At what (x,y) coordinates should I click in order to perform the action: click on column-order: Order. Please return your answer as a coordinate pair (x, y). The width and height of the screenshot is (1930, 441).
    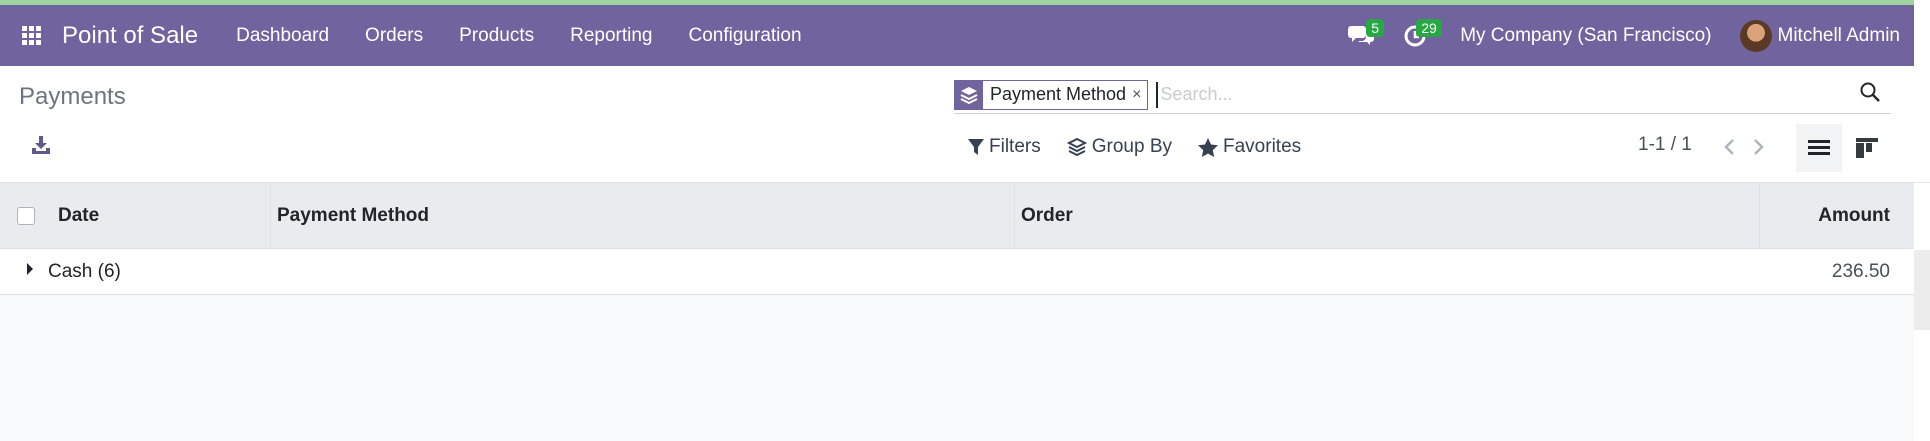
    Looking at the image, I should click on (1387, 215).